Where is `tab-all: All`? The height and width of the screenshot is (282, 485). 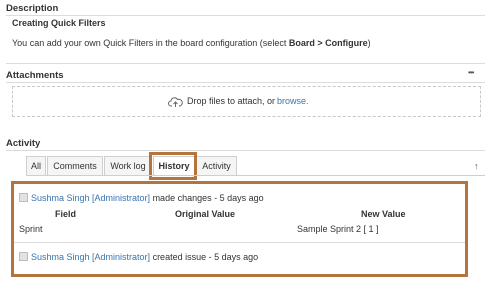 tab-all: All is located at coordinates (36, 165).